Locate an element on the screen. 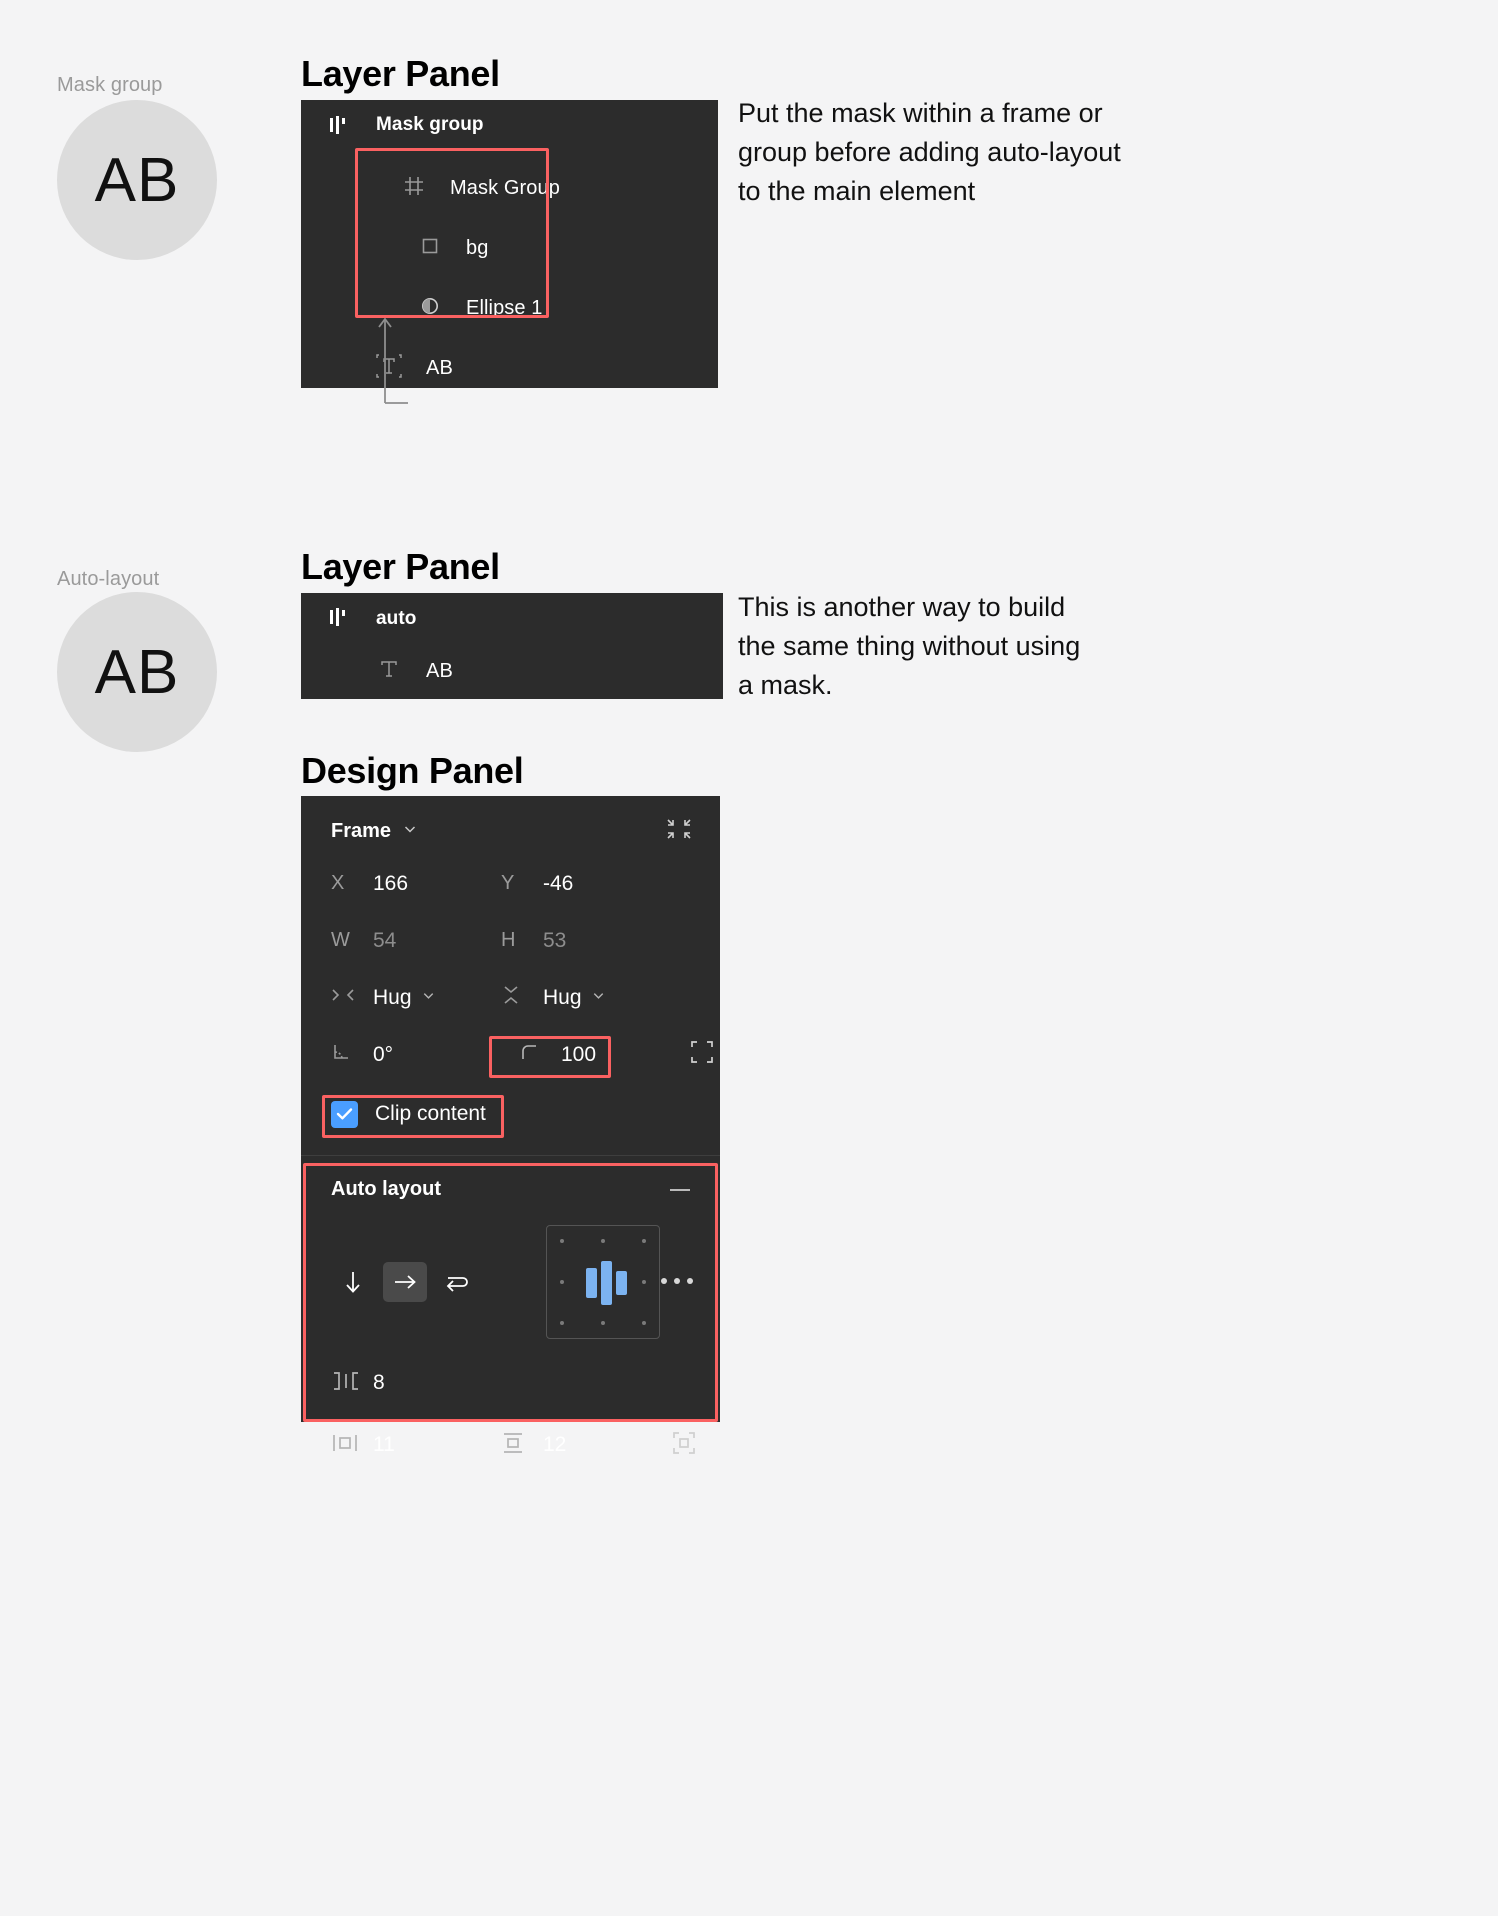 Image resolution: width=1498 pixels, height=1916 pixels. mask-group-avatar: AB is located at coordinates (137, 180).